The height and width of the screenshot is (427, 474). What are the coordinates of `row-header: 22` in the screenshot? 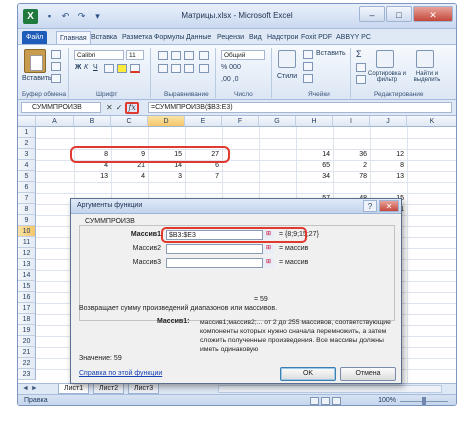 It's located at (27, 363).